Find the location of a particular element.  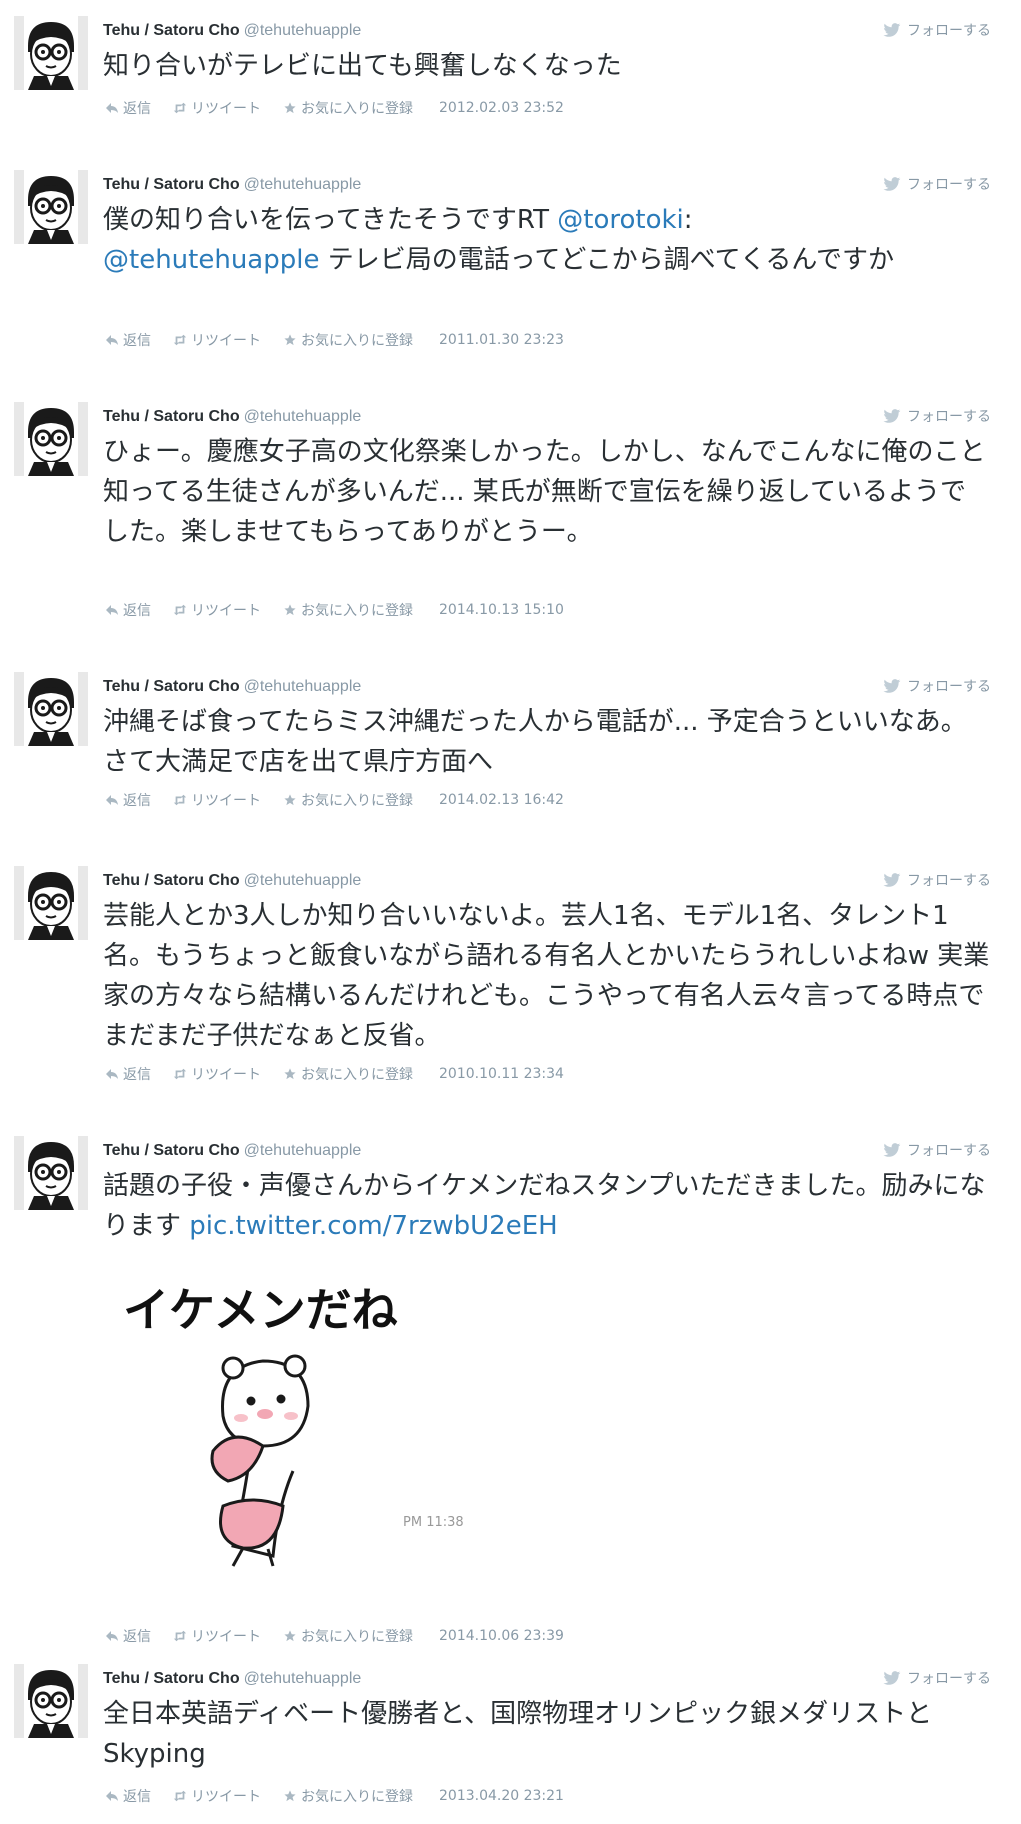

tweet-text-part: 僕の知り合いを伝ってきたそうですRT is located at coordinates (330, 220).